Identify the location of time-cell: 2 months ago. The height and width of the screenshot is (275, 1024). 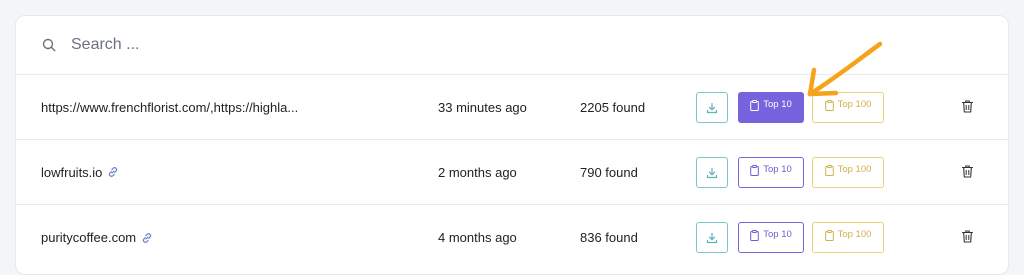
(477, 172).